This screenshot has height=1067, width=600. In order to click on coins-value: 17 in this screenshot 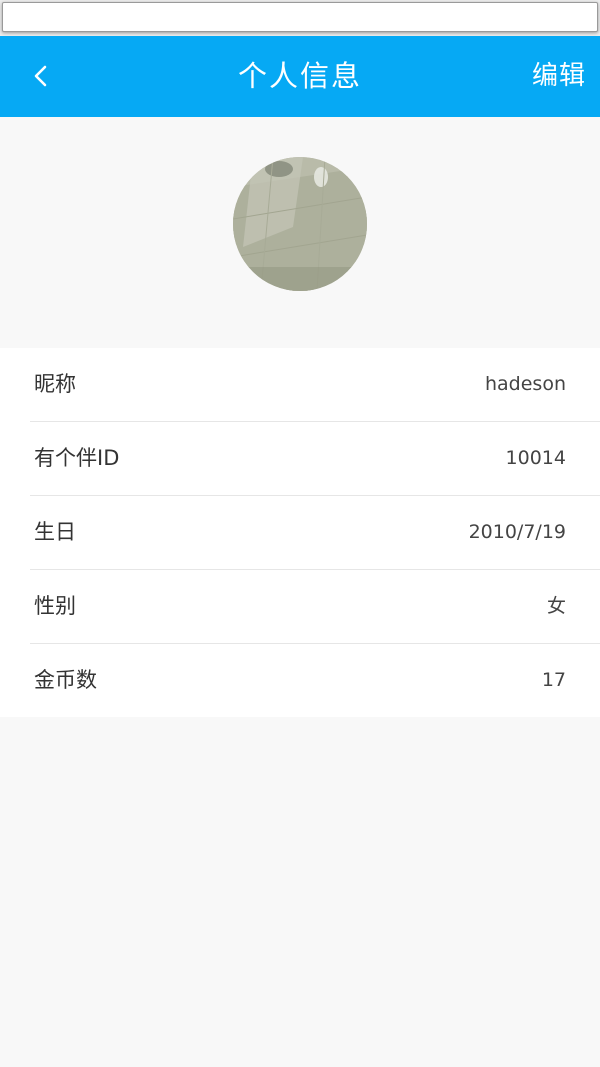, I will do `click(553, 680)`.